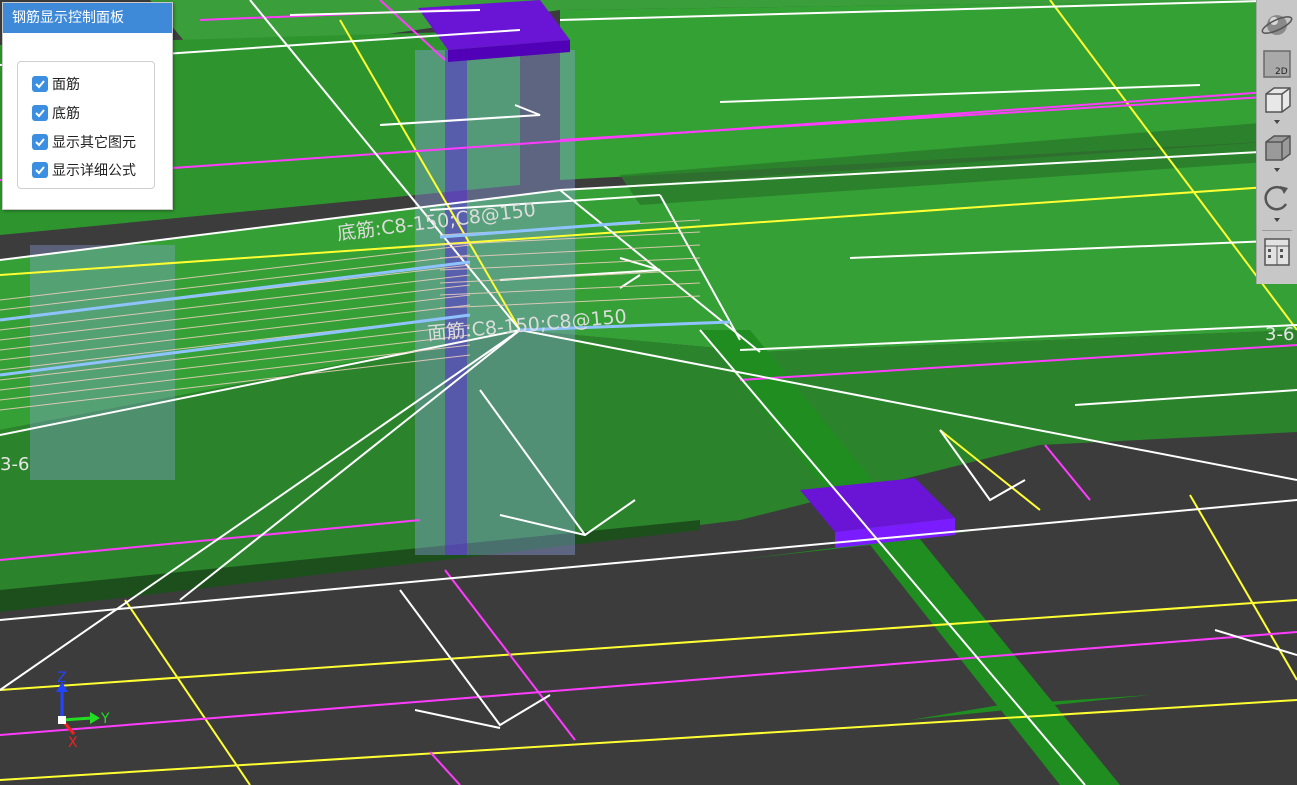 The height and width of the screenshot is (785, 1297). I want to click on bottom-rebar-checkbox, so click(40, 113).